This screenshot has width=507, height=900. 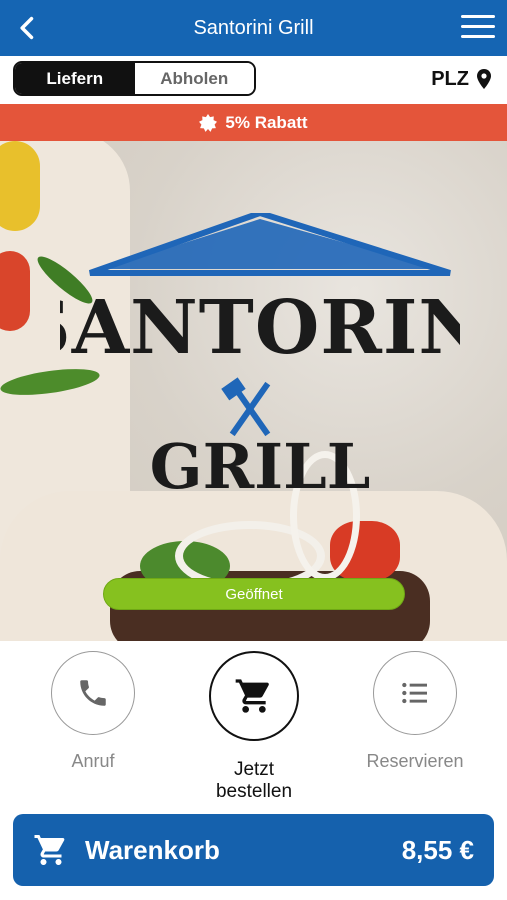 I want to click on cart-total: 8,55 €, so click(x=437, y=849).